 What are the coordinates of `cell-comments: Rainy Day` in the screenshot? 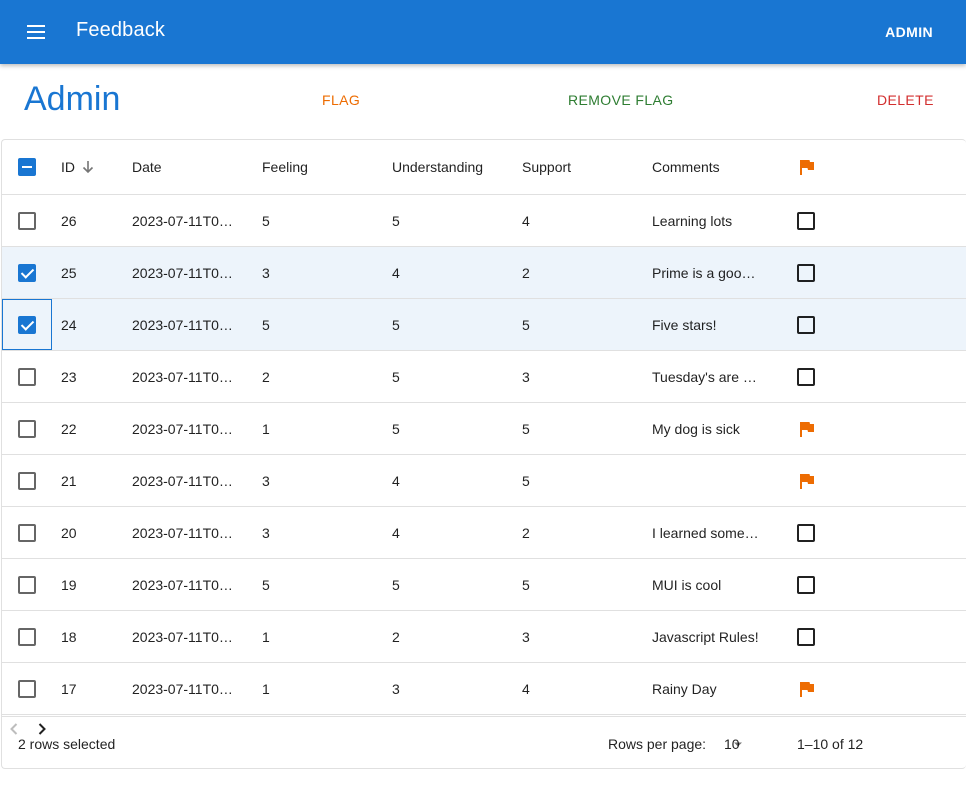 It's located at (709, 688).